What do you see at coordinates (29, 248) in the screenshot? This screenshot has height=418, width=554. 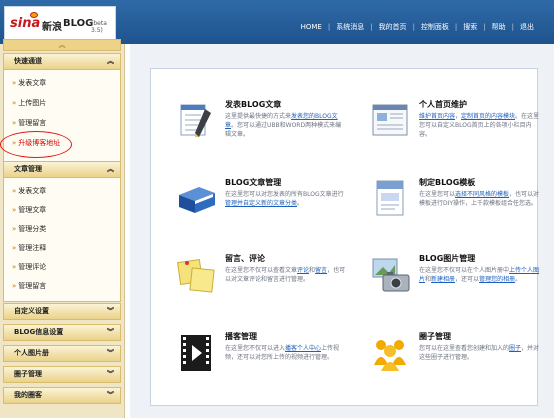 I see `sidebar-item-manage-annotations: » 管理注释` at bounding box center [29, 248].